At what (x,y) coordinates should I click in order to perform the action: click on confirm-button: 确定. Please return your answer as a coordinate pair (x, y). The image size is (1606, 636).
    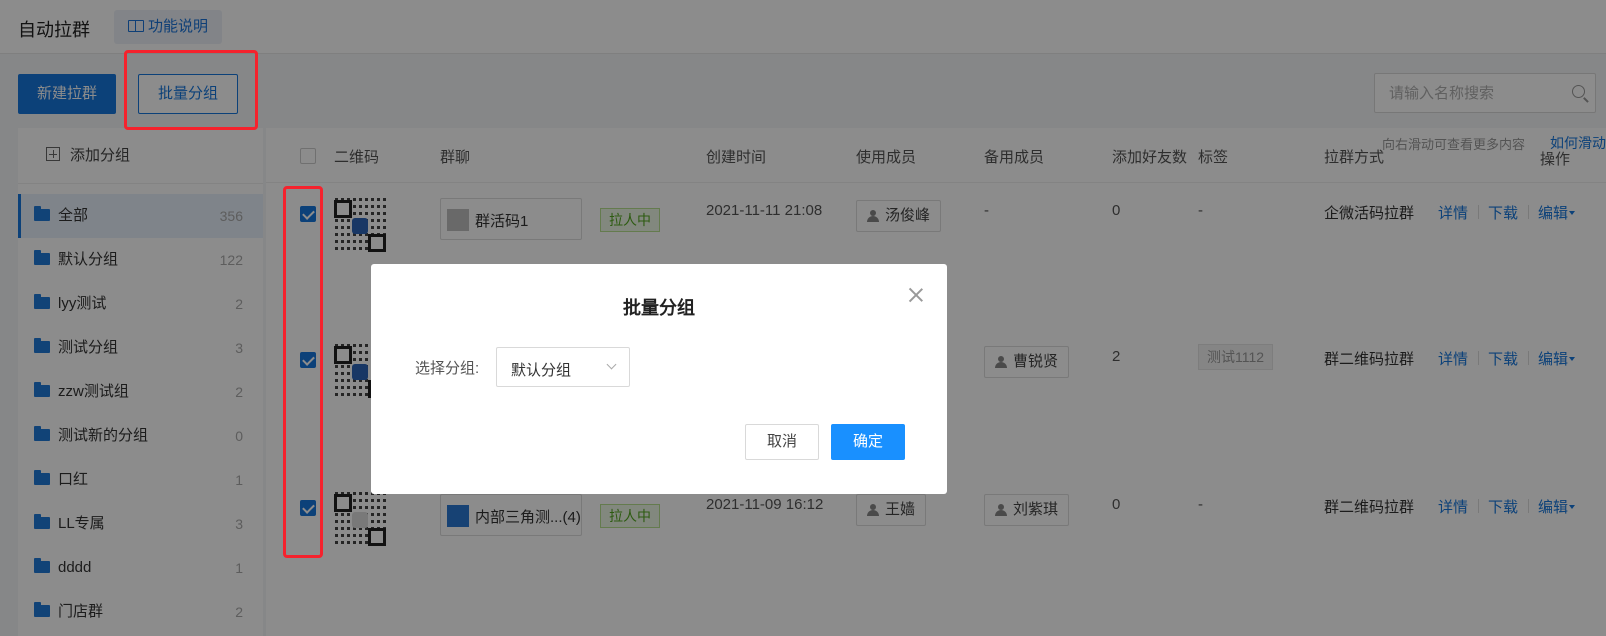
    Looking at the image, I should click on (868, 442).